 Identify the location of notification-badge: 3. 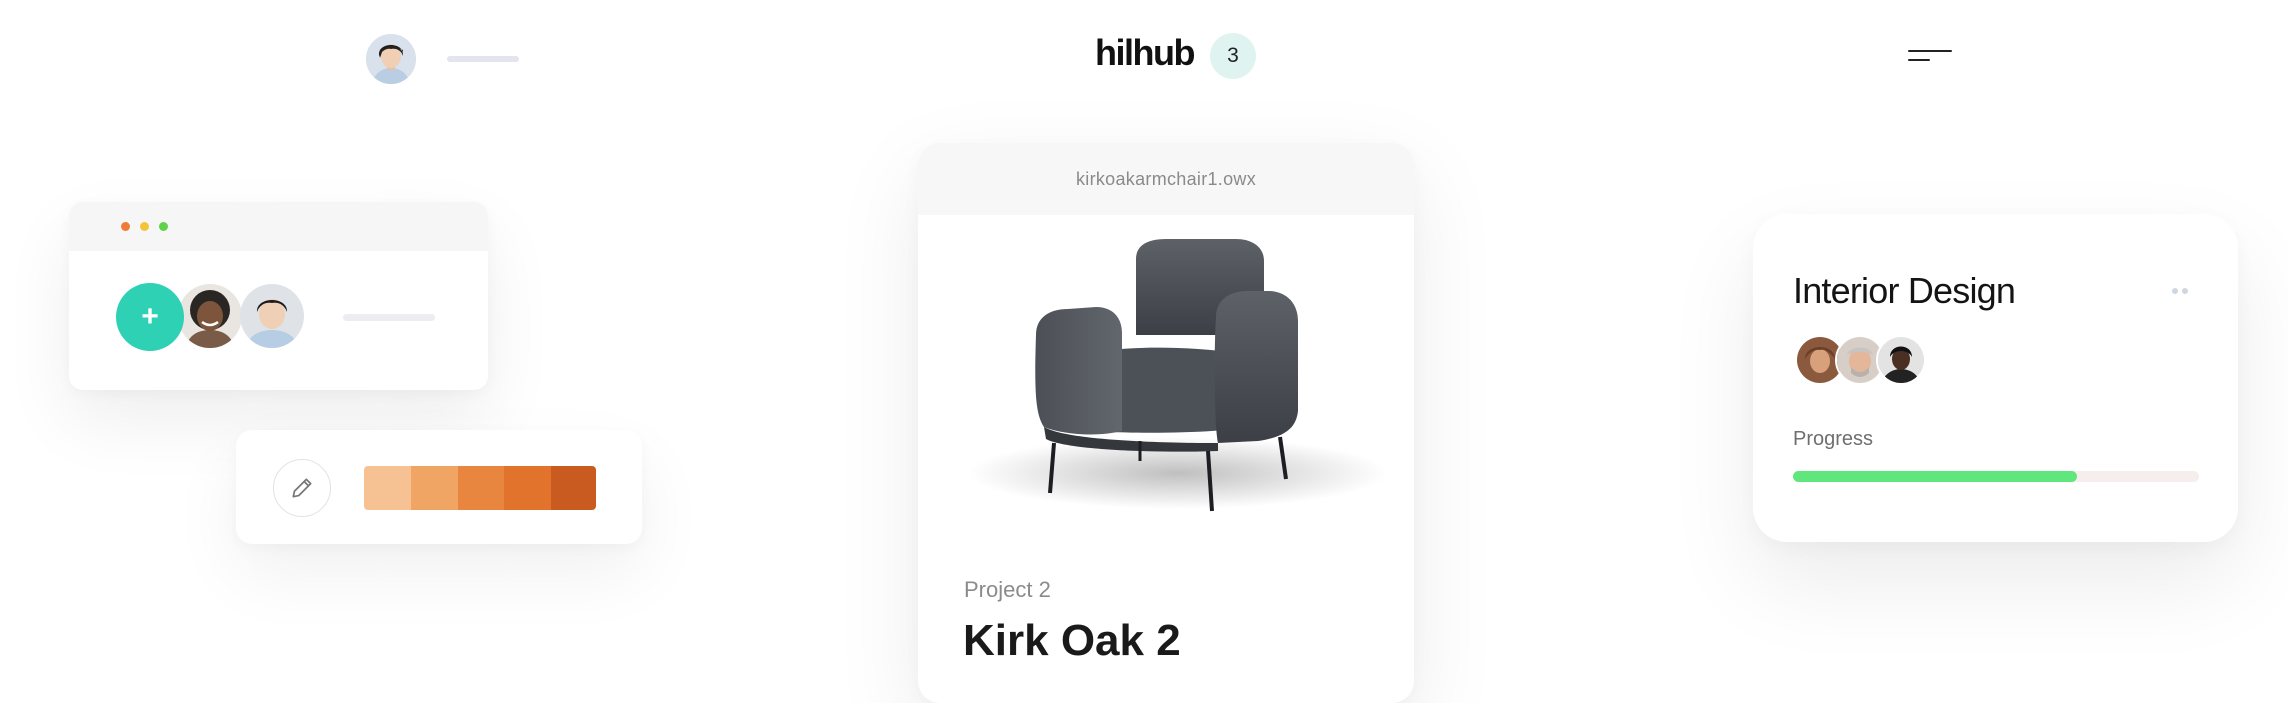
(1233, 56).